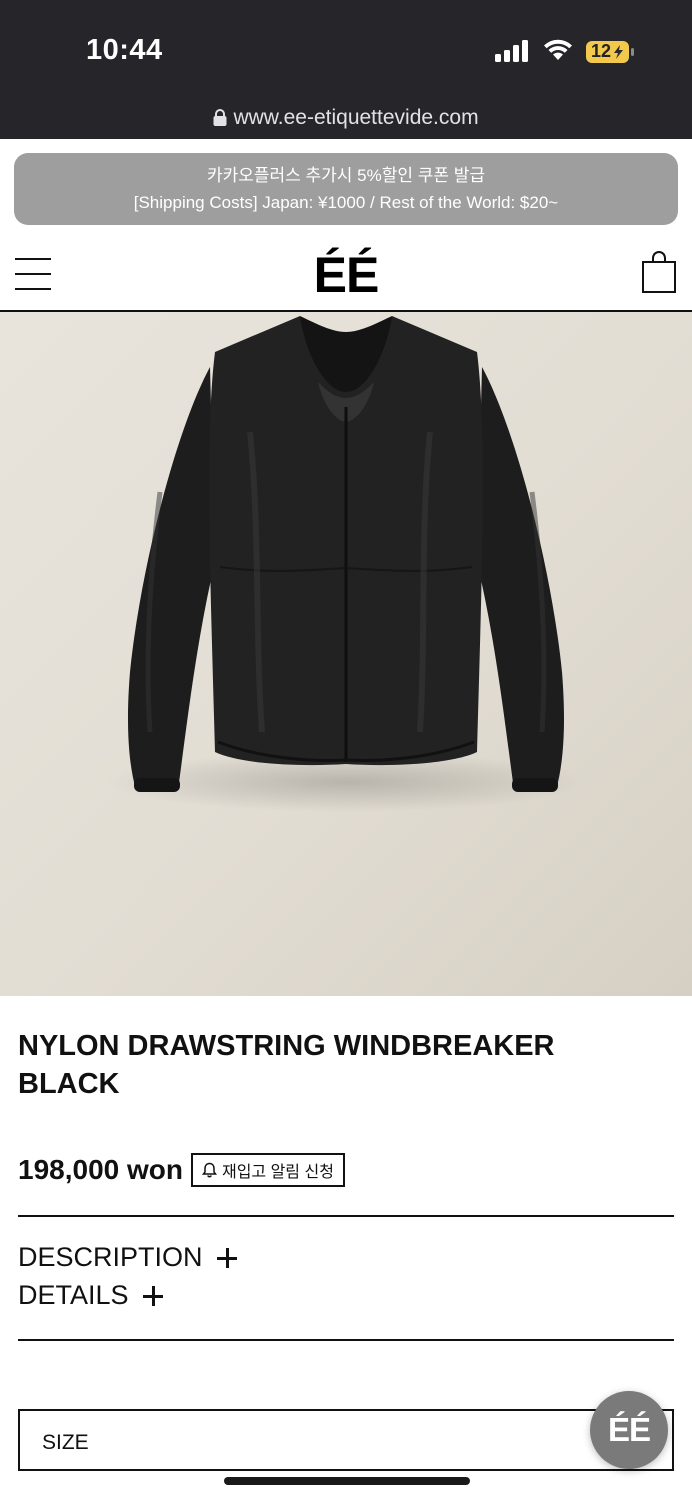 The height and width of the screenshot is (1500, 692). Describe the element at coordinates (356, 117) in the screenshot. I see `url-text: www.ee-etiquettevide.com` at that location.